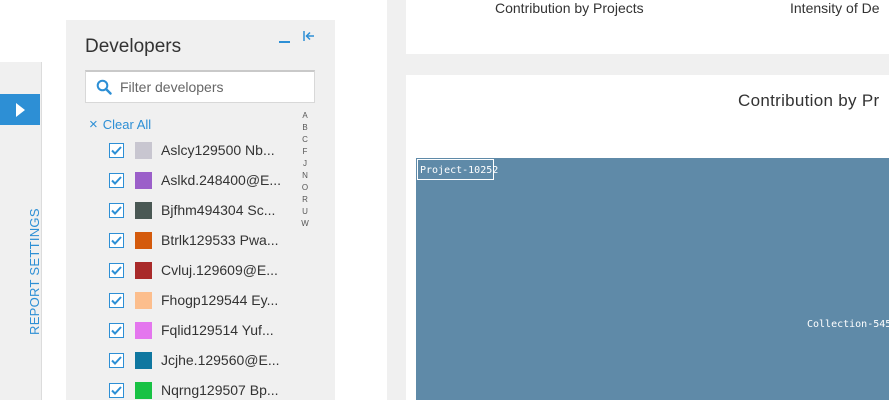 The image size is (889, 400). What do you see at coordinates (809, 100) in the screenshot?
I see `chart-title: Contribution by Pr` at bounding box center [809, 100].